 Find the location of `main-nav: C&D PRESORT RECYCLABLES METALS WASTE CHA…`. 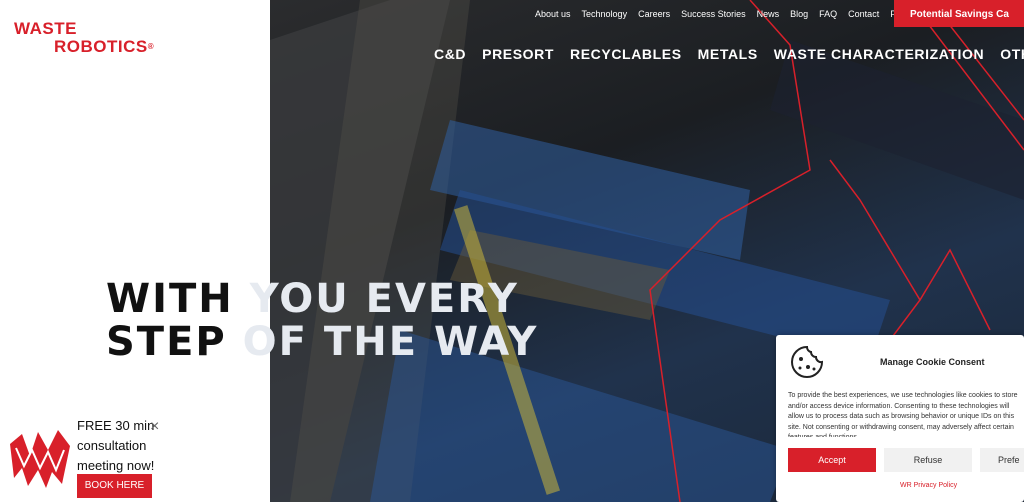

main-nav: C&D PRESORT RECYCLABLES METALS WASTE CHA… is located at coordinates (729, 54).